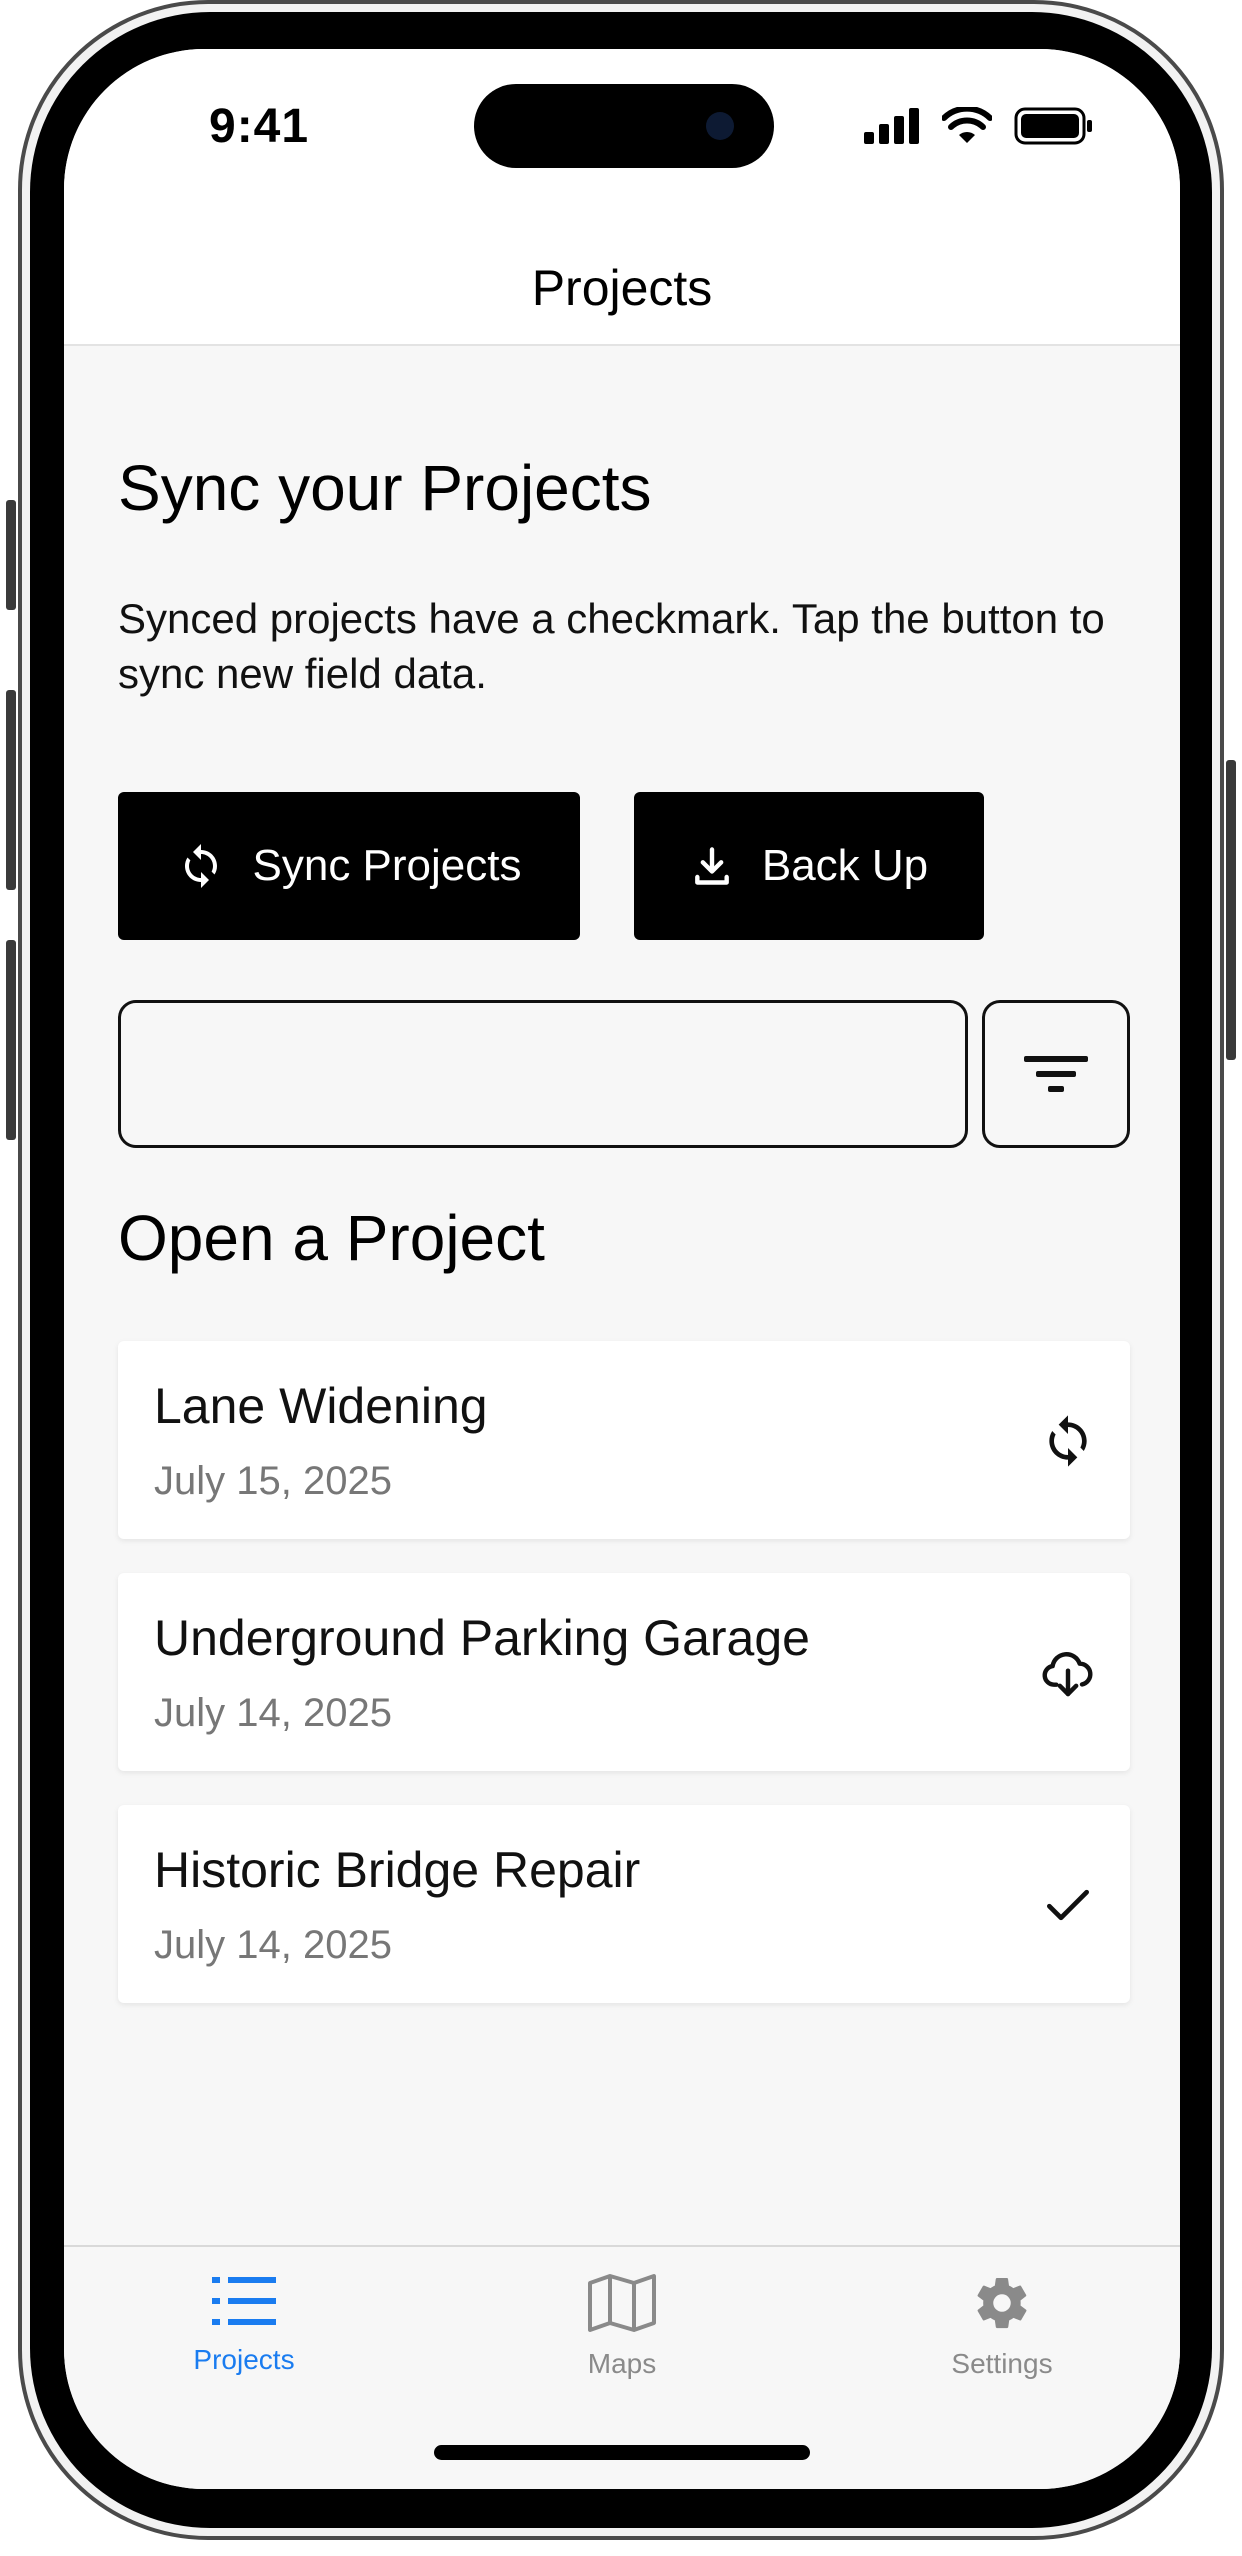 This screenshot has height=2556, width=1242. Describe the element at coordinates (720, 126) in the screenshot. I see `camera-icon` at that location.